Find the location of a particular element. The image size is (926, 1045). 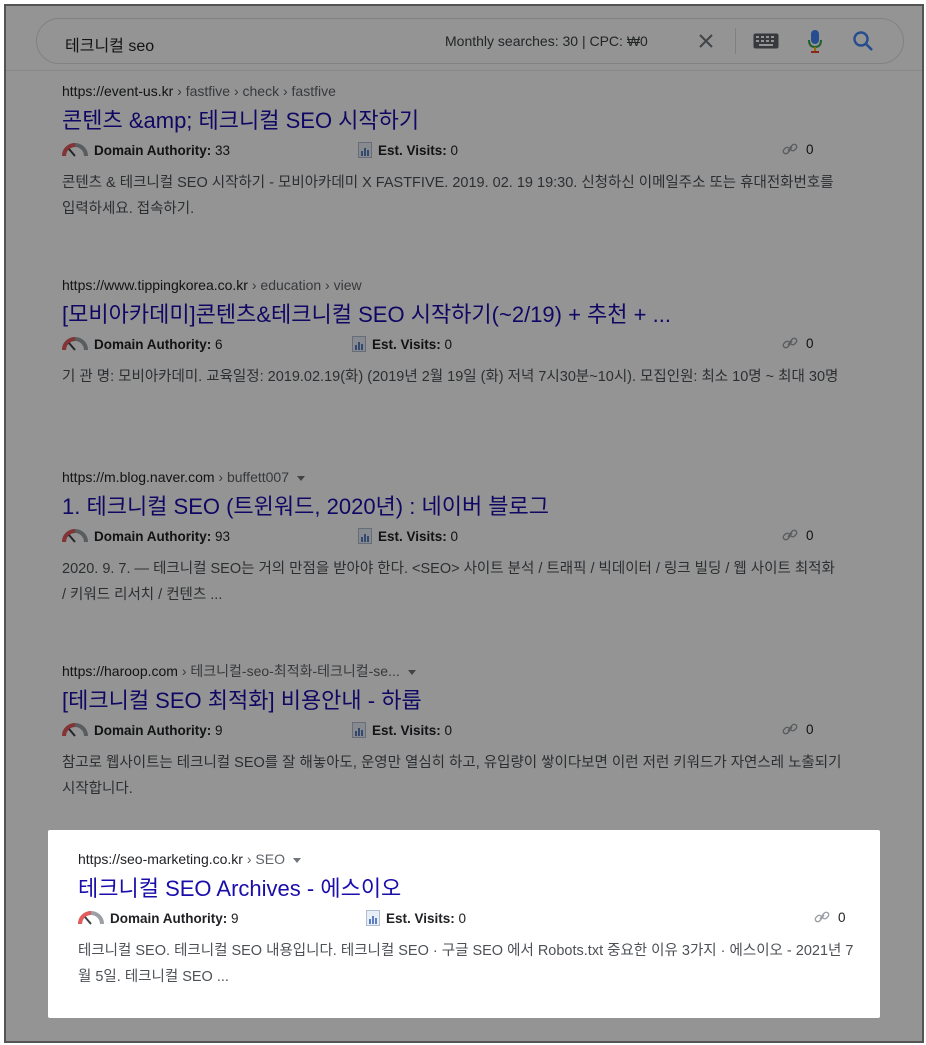

search-input: 테크니컬 seo is located at coordinates (109, 44).